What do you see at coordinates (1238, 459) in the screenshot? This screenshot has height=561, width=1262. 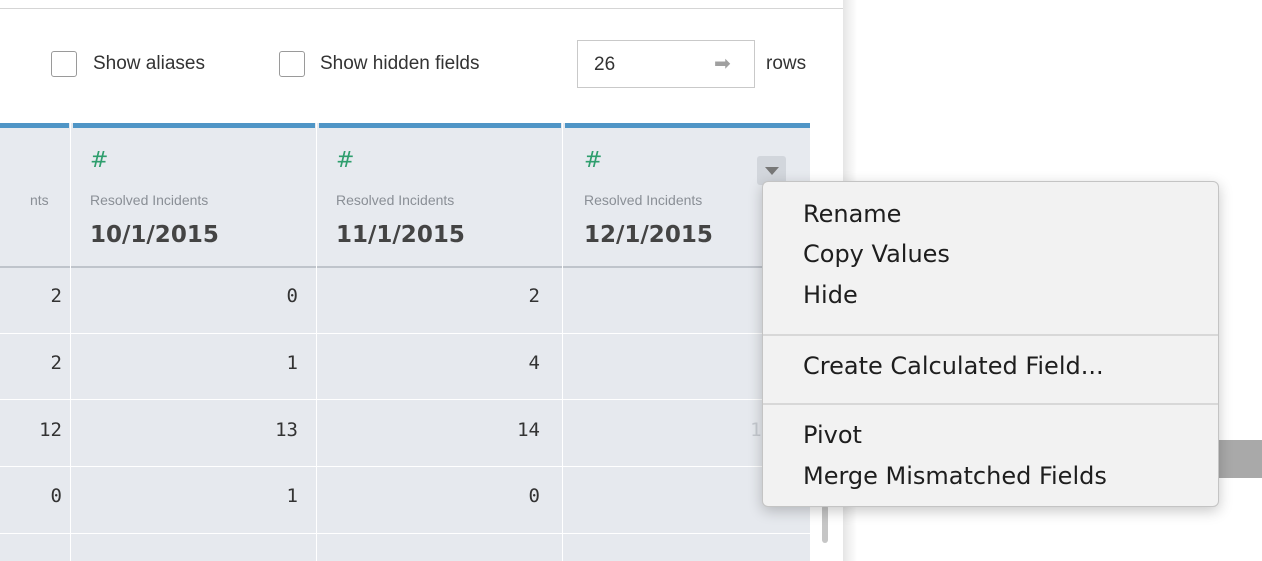 I see `background-scrollbar` at bounding box center [1238, 459].